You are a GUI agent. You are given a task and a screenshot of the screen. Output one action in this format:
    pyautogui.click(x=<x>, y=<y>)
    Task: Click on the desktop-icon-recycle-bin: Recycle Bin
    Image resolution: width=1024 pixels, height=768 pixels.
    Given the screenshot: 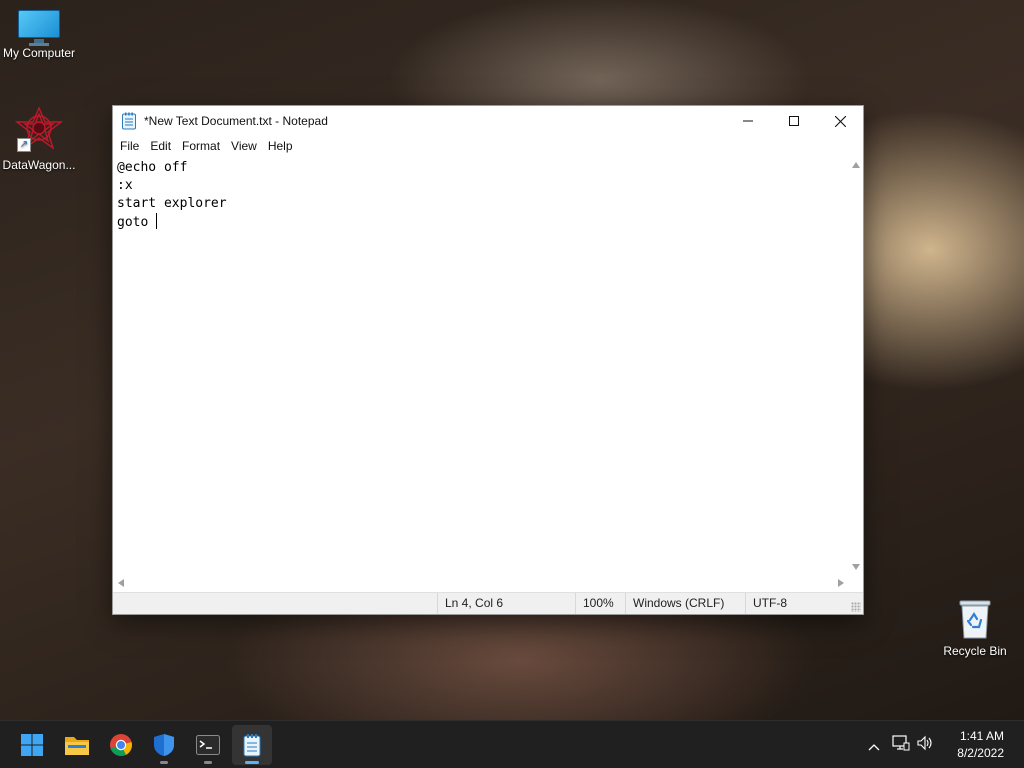 What is the action you would take?
    pyautogui.click(x=975, y=628)
    